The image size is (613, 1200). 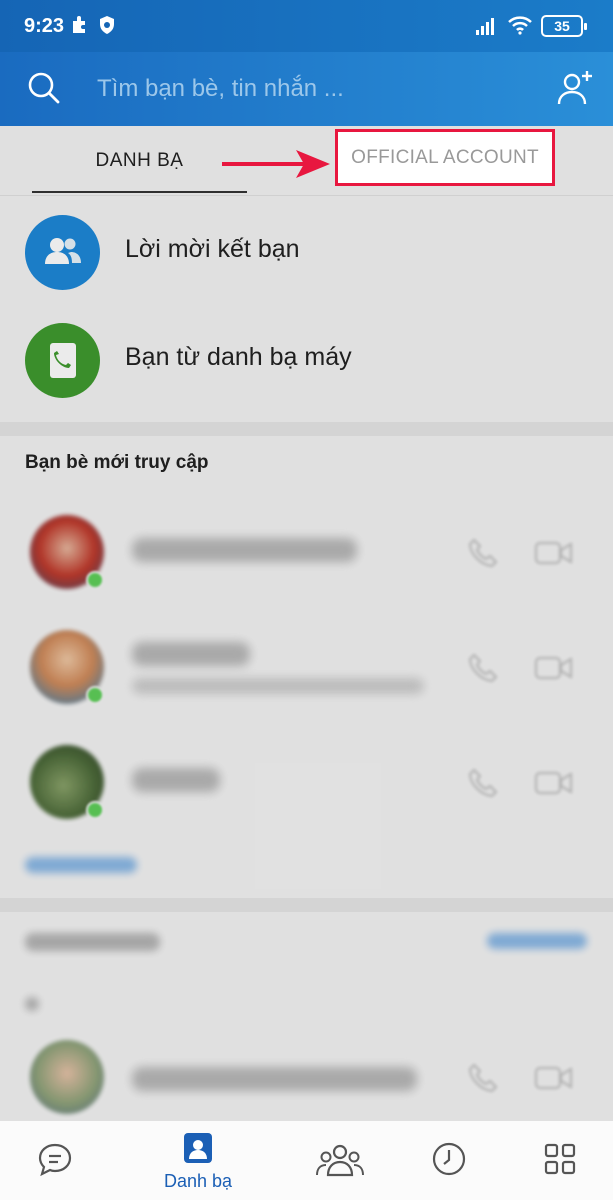 What do you see at coordinates (44, 88) in the screenshot?
I see `search-icon` at bounding box center [44, 88].